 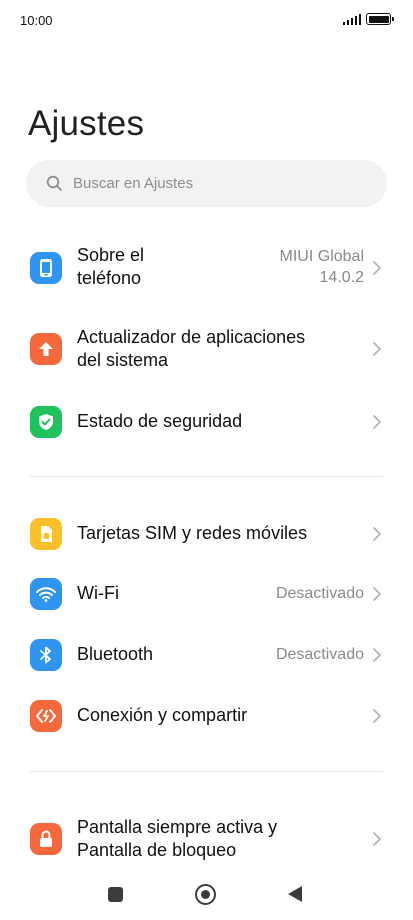 I want to click on bluetooth-icon, so click(x=46, y=655).